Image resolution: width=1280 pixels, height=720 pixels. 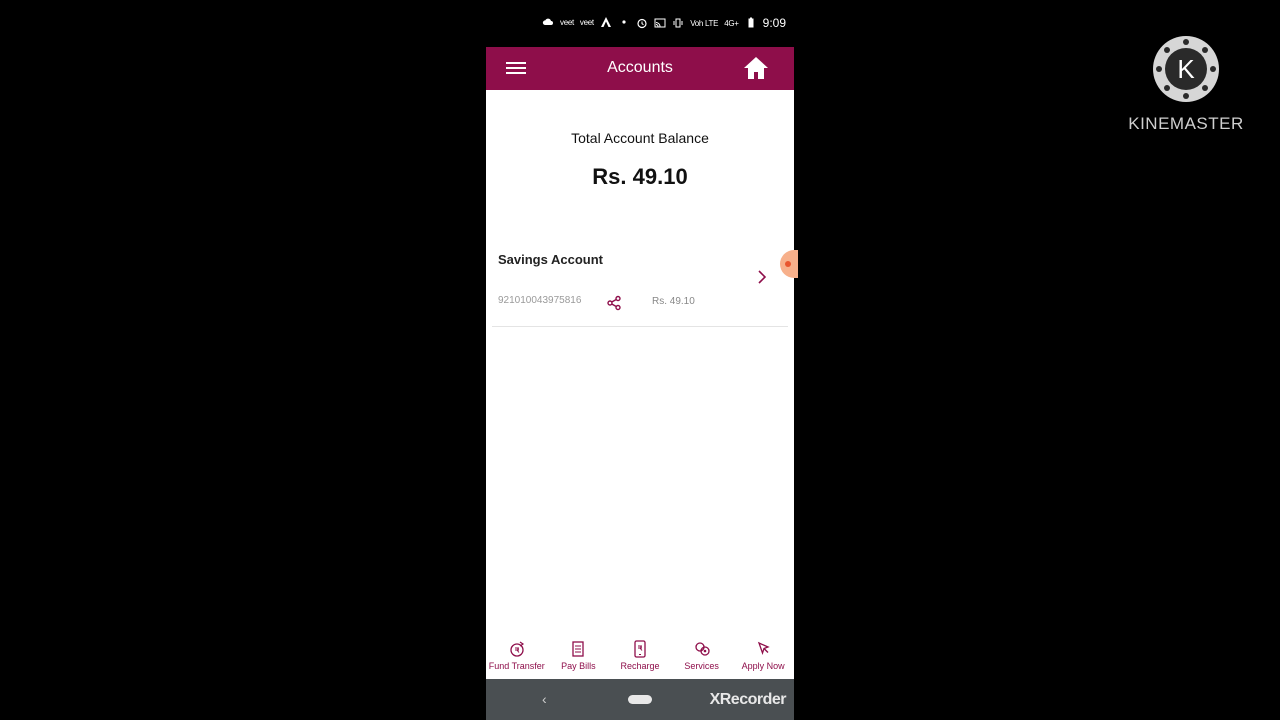 What do you see at coordinates (544, 699) in the screenshot?
I see `back-chevron-icon: ‹` at bounding box center [544, 699].